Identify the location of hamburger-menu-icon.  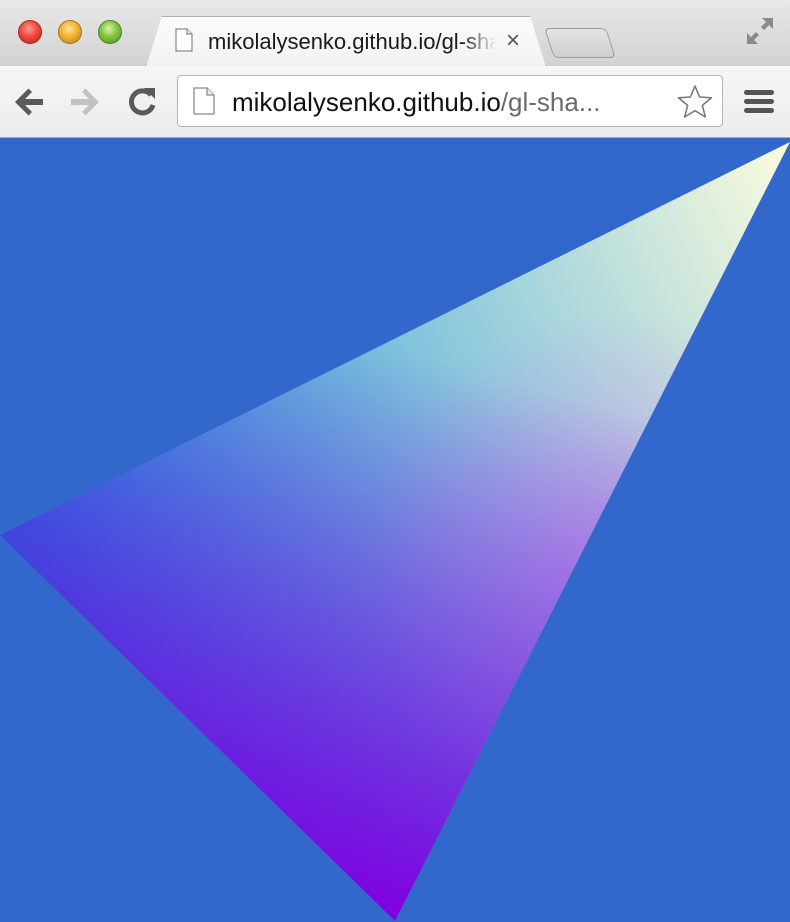
(759, 102).